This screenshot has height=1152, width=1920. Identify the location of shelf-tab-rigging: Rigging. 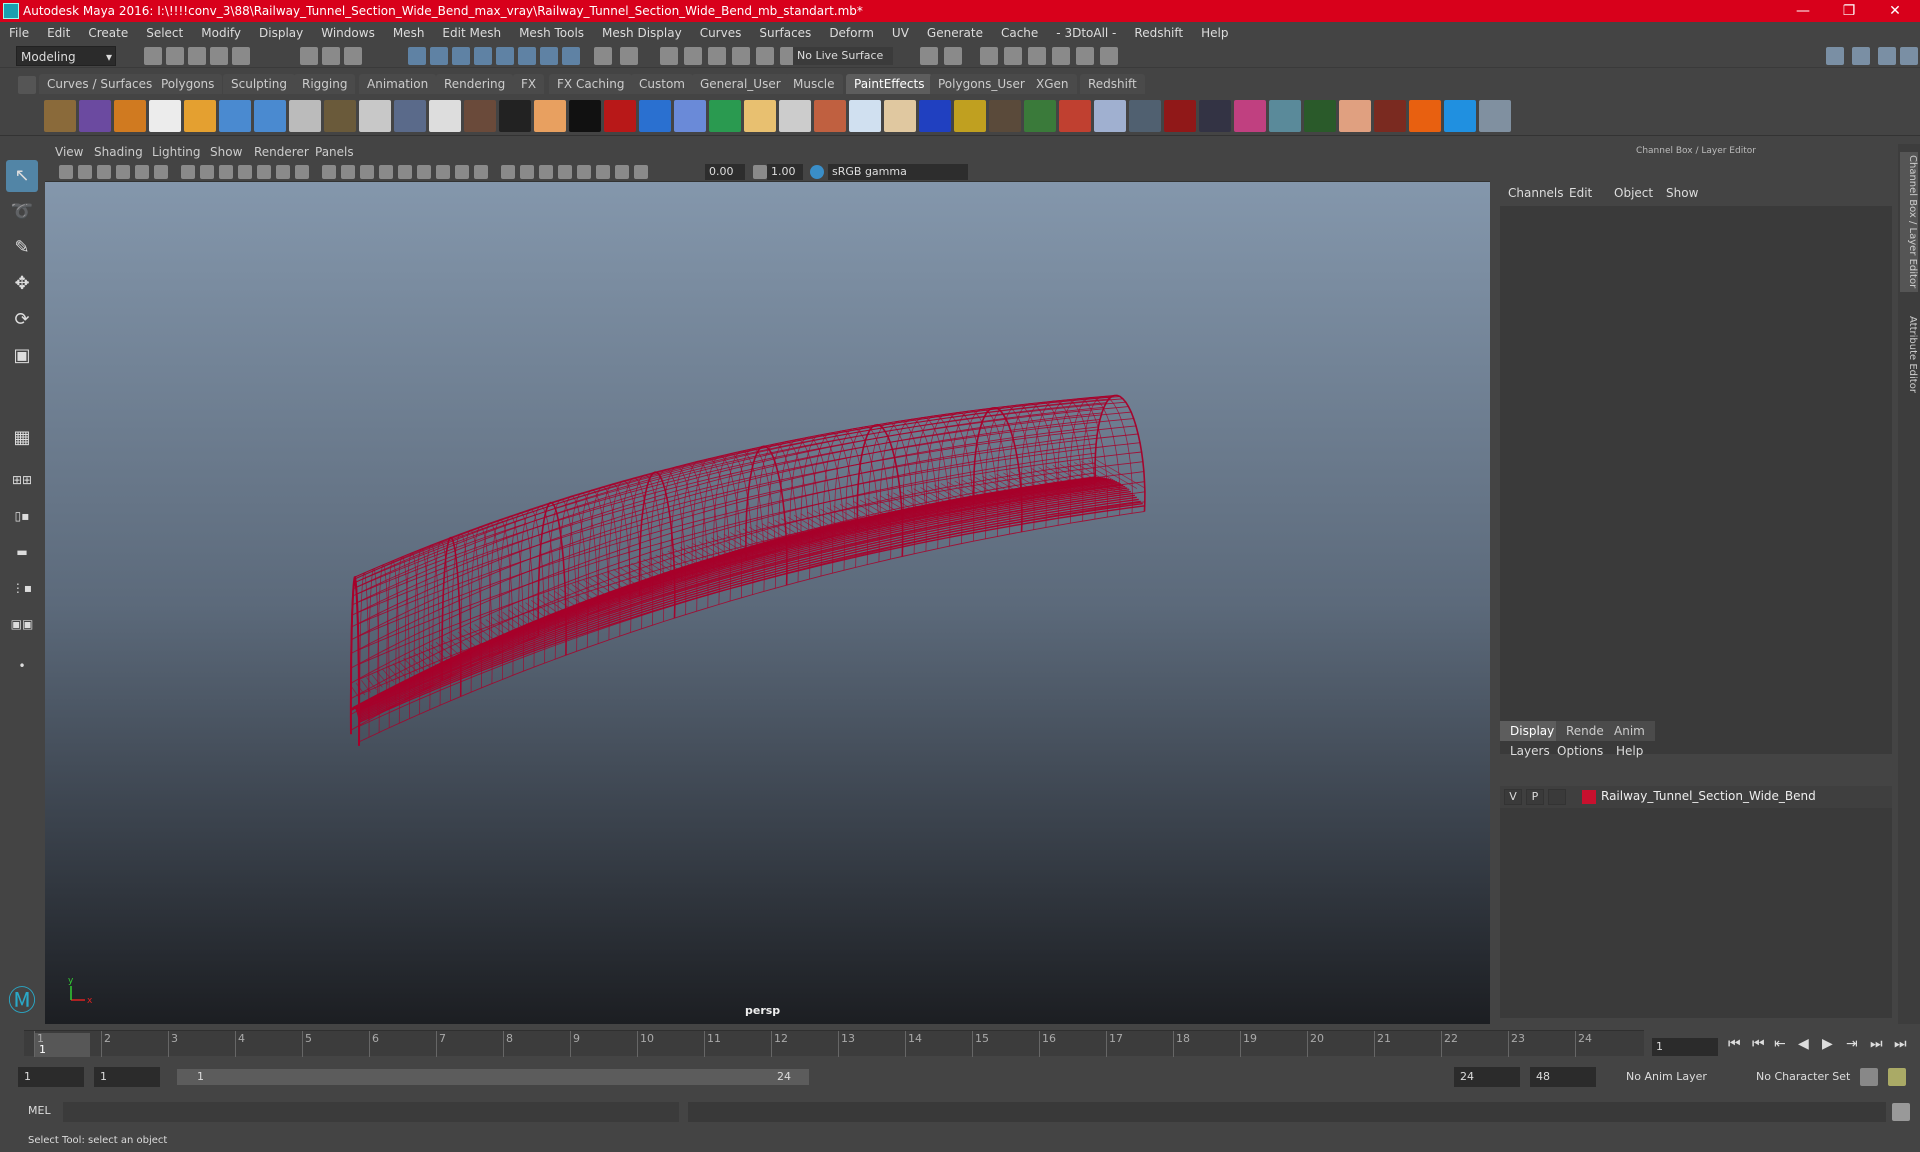
(325, 84).